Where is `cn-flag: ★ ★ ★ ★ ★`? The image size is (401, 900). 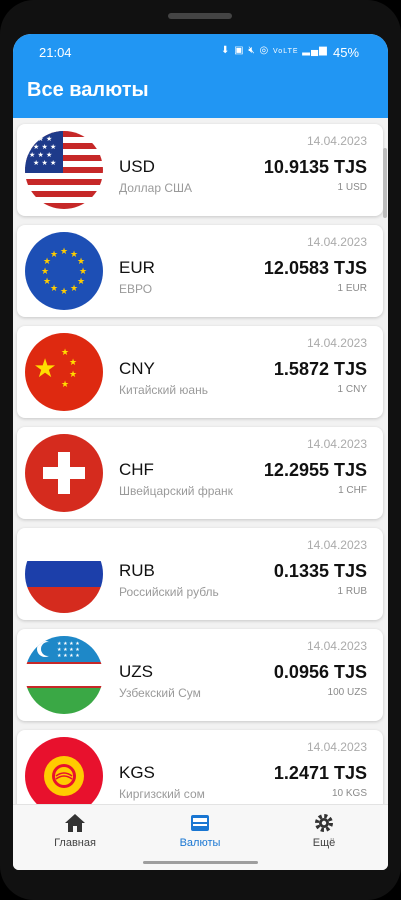 cn-flag: ★ ★ ★ ★ ★ is located at coordinates (64, 372).